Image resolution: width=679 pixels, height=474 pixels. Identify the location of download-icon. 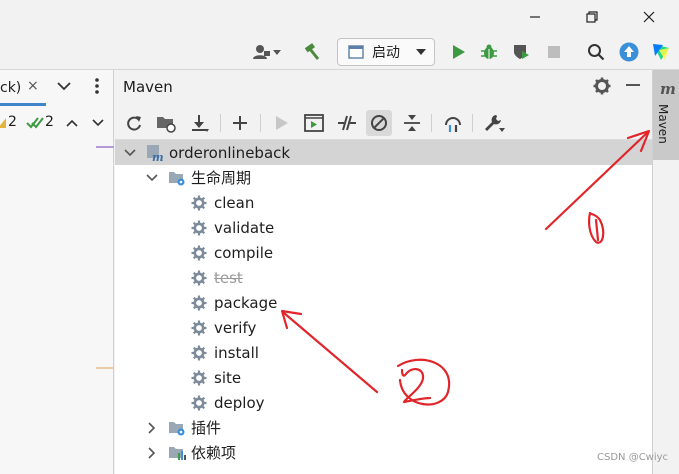
(200, 123).